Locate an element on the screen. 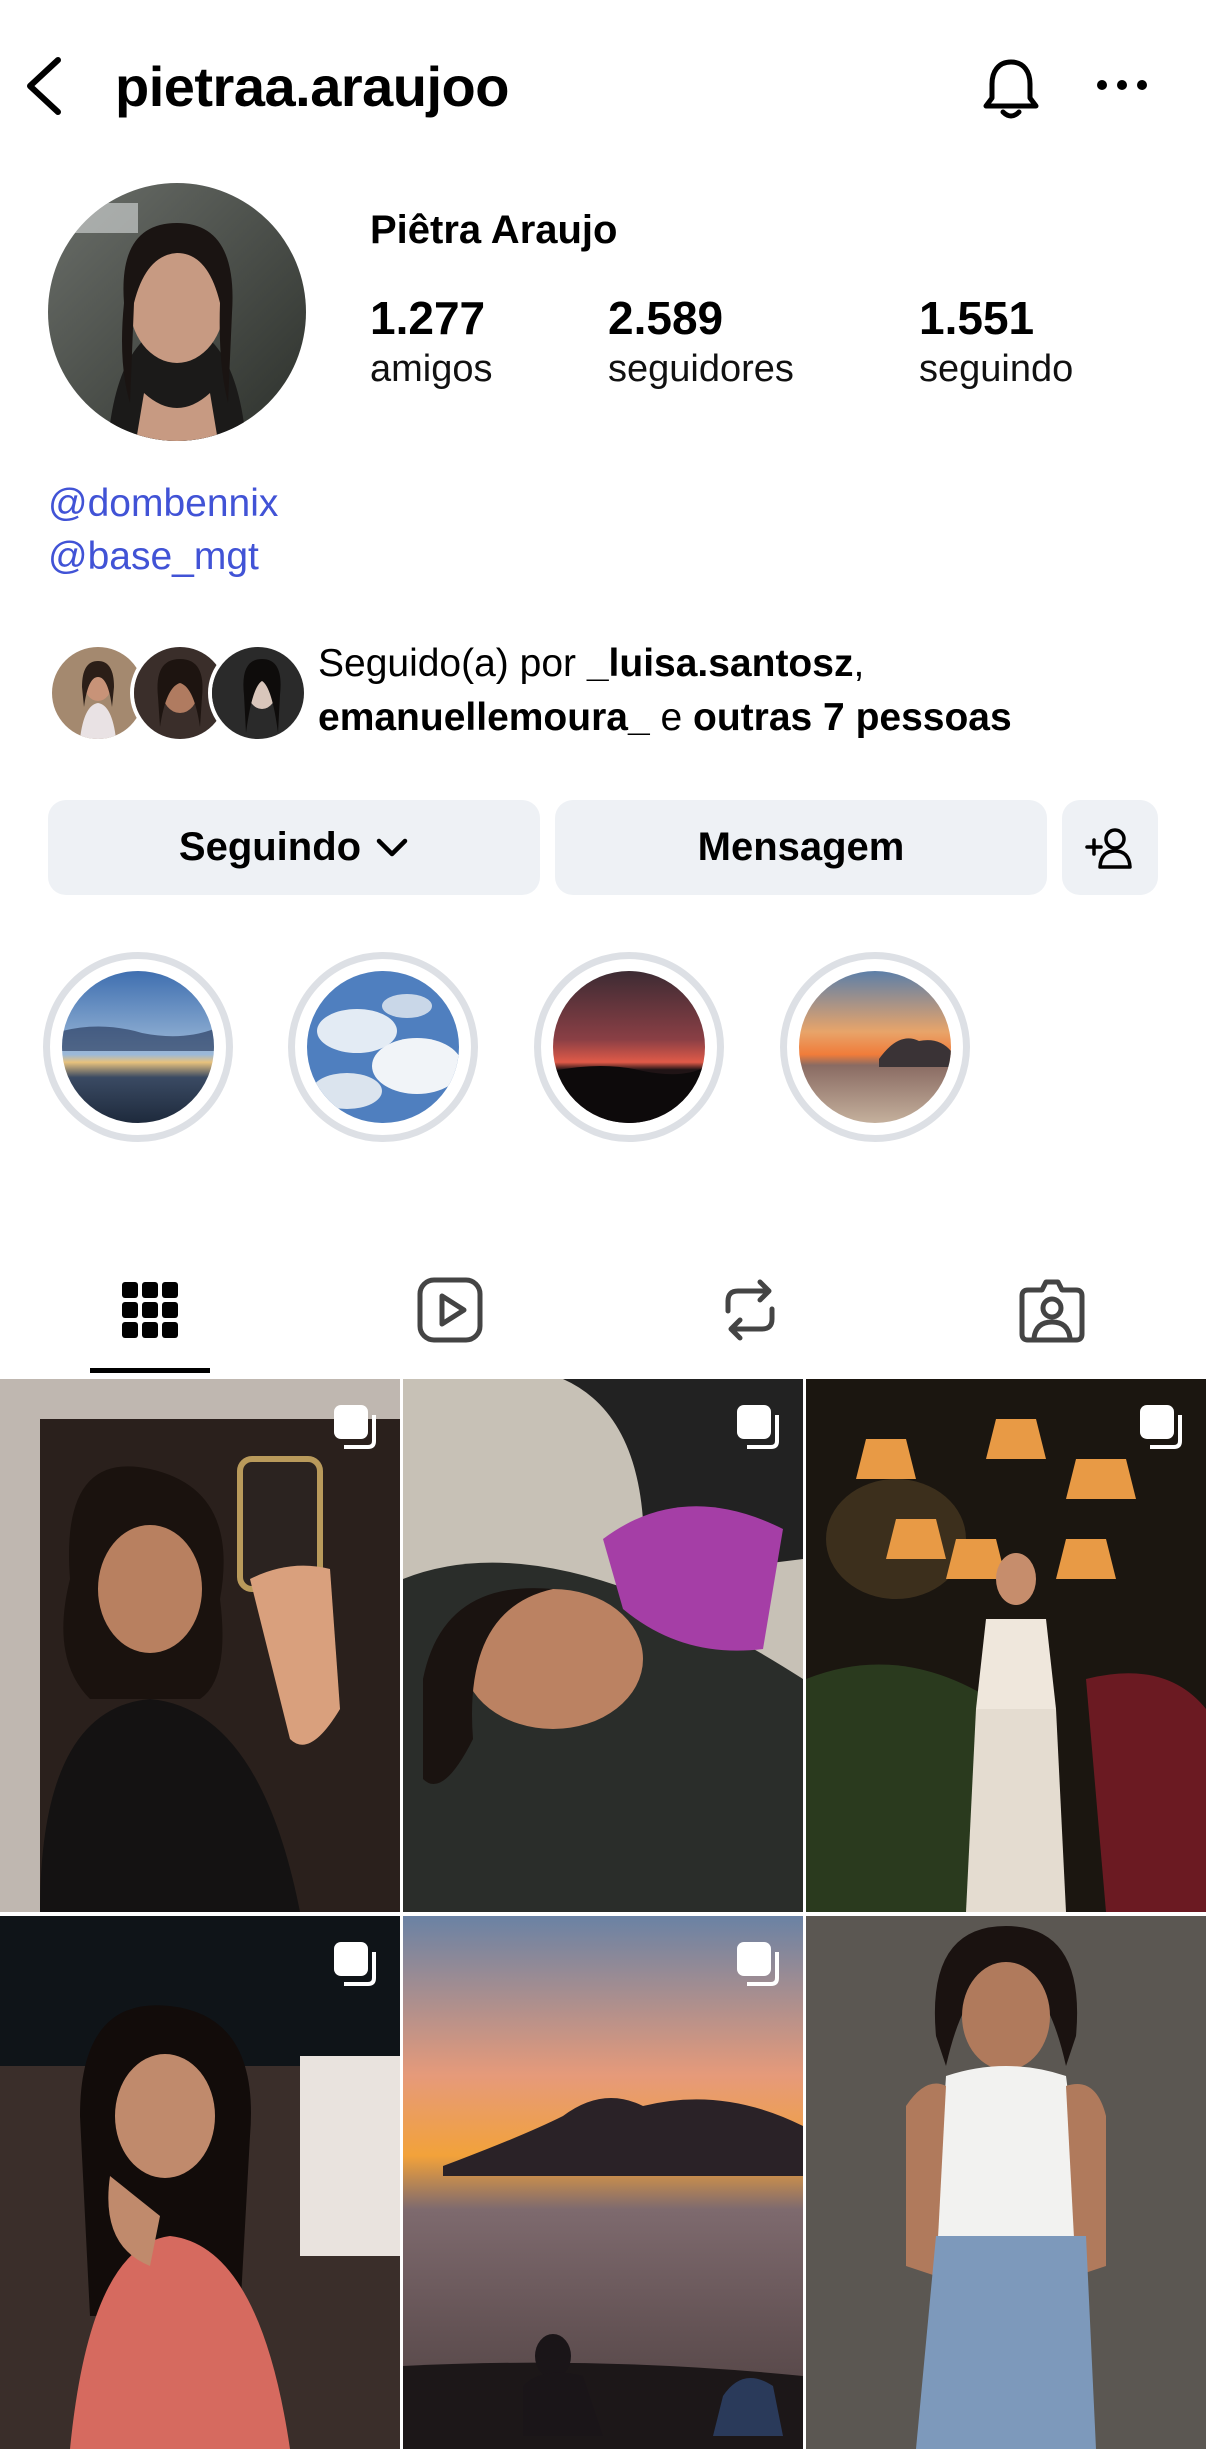 Image resolution: width=1206 pixels, height=2449 pixels. tab-reels is located at coordinates (450, 1310).